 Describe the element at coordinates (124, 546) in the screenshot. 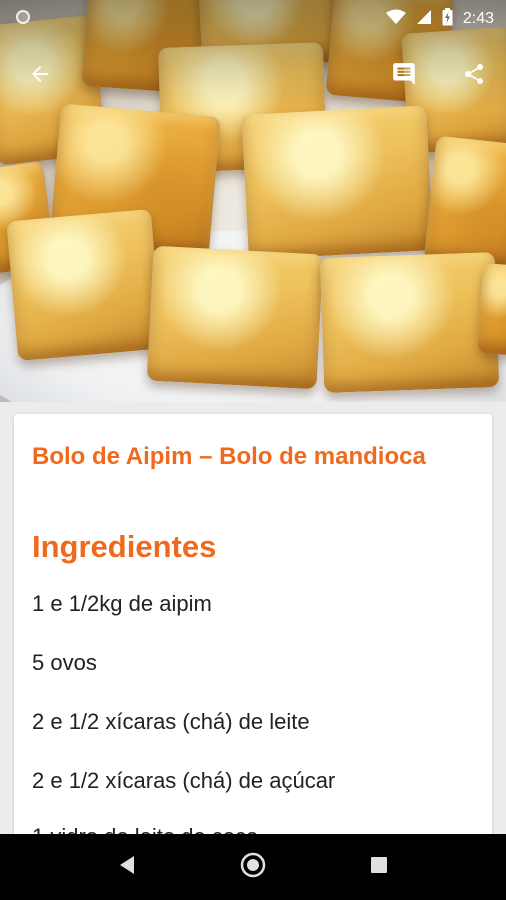

I see `ingredients-heading: Ingredientes` at that location.